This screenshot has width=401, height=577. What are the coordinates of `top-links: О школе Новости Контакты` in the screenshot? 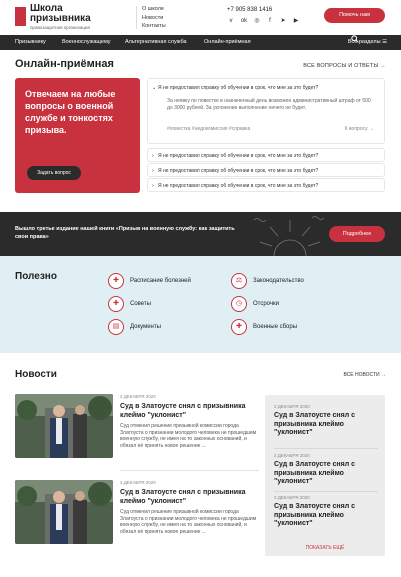 It's located at (154, 18).